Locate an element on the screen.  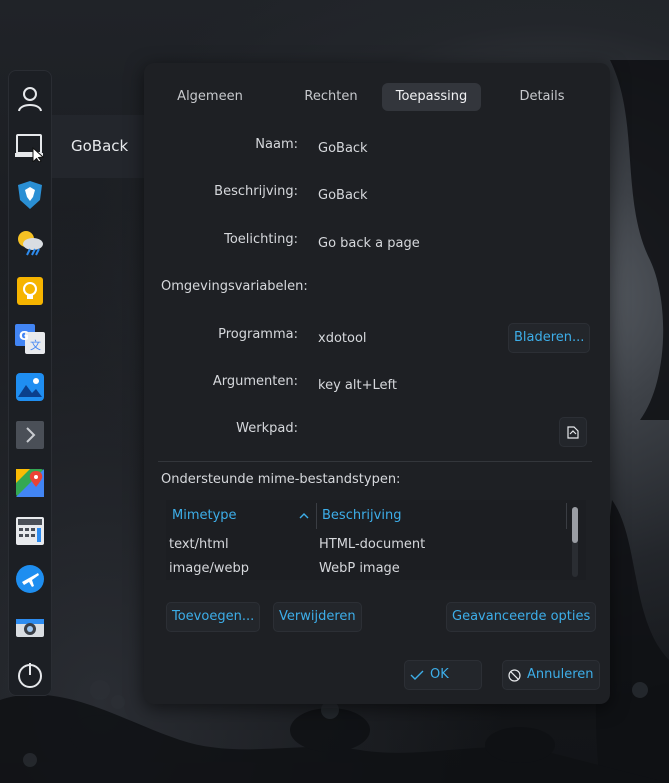
mime-row-2-type: image/webp is located at coordinates (209, 568).